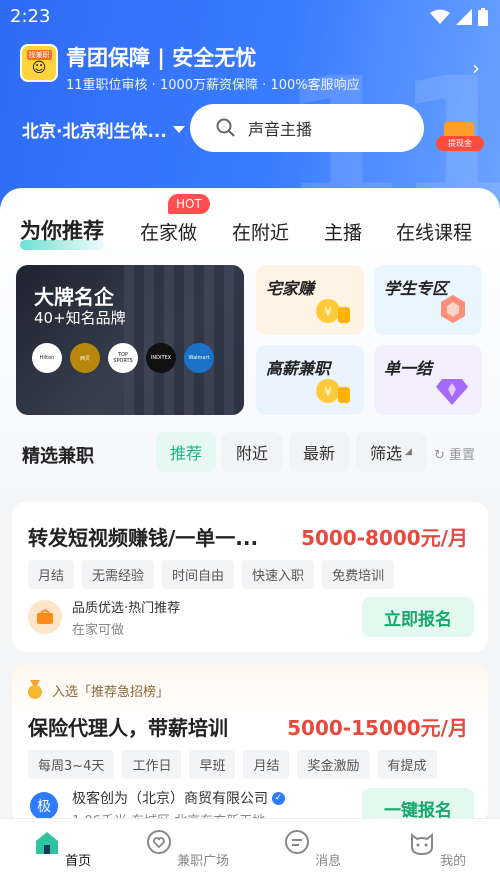 This screenshot has height=888, width=500. What do you see at coordinates (452, 392) in the screenshot?
I see `diamond-icon` at bounding box center [452, 392].